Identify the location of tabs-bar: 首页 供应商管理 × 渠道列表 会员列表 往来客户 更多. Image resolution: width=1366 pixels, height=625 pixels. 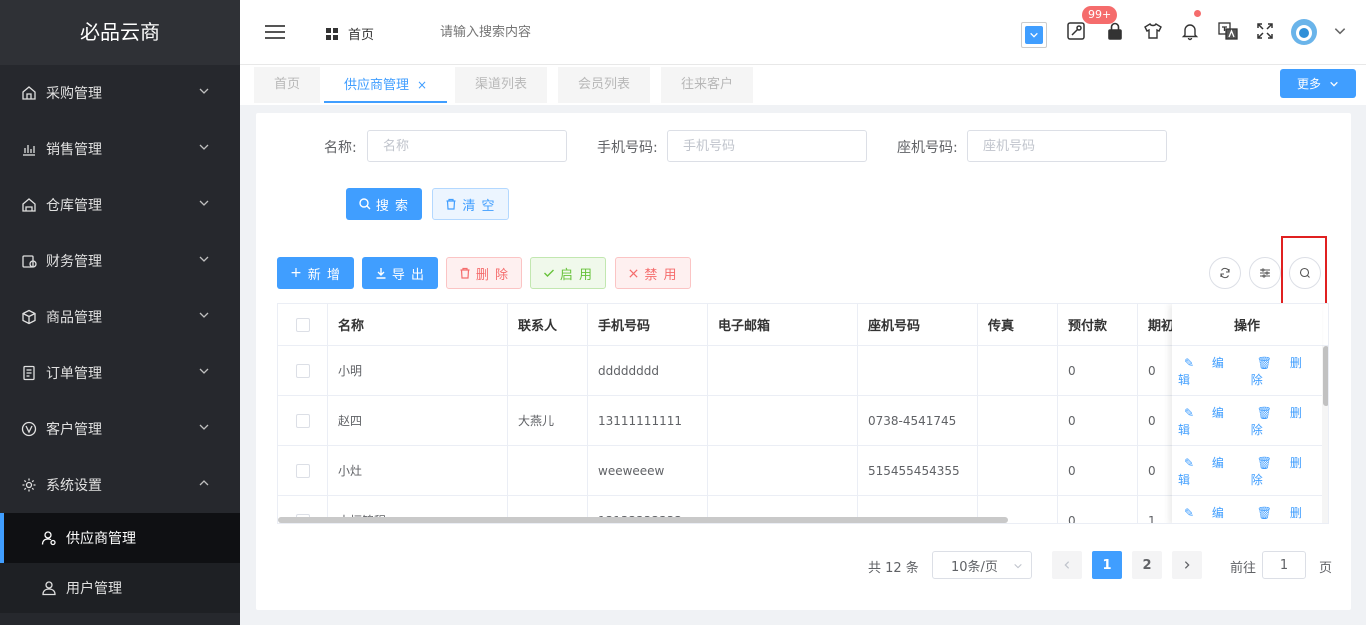
(803, 85).